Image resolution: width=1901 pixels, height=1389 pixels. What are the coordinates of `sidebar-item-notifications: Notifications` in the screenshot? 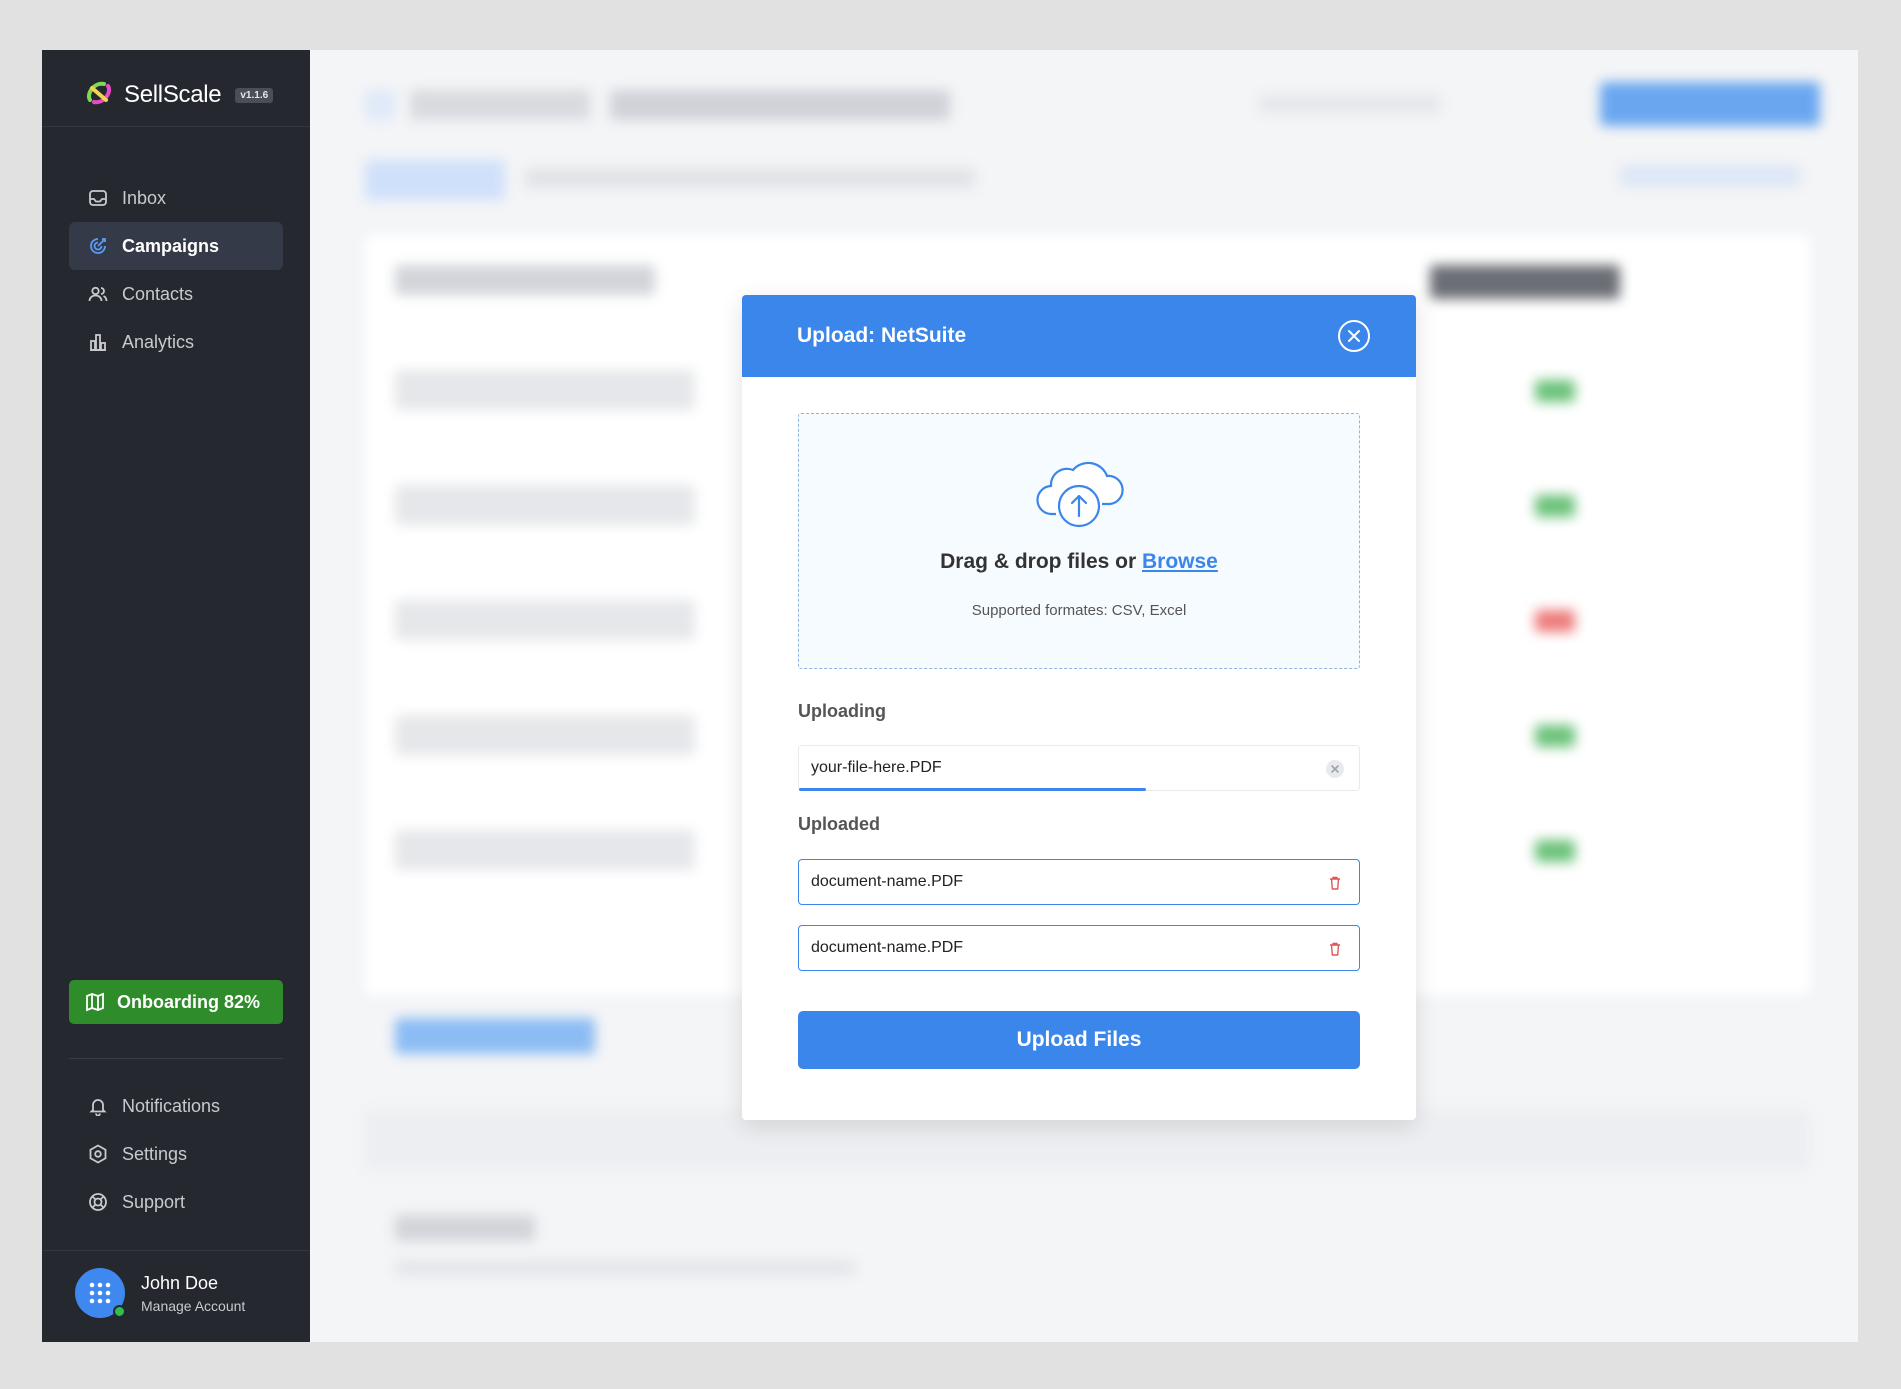 It's located at (176, 1106).